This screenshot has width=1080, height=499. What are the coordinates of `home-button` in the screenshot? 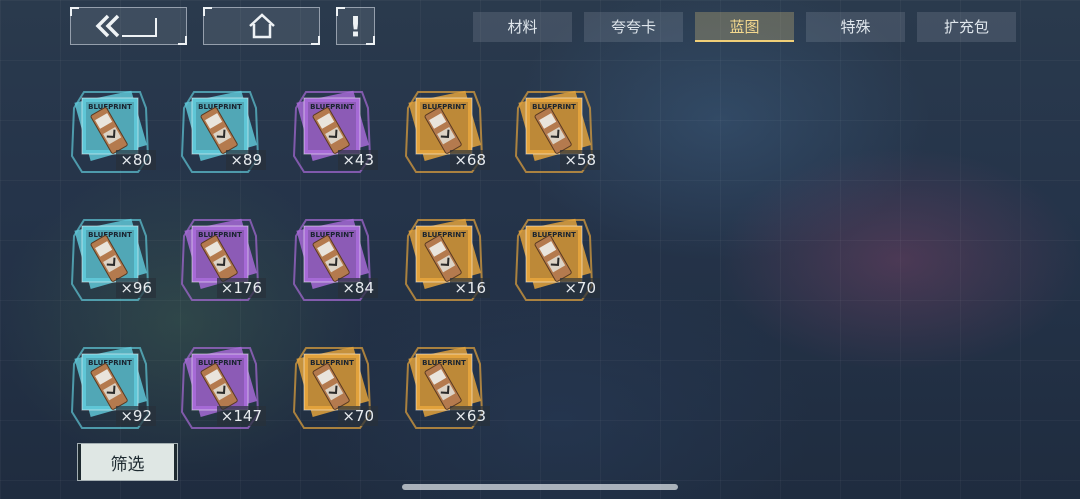 It's located at (261, 26).